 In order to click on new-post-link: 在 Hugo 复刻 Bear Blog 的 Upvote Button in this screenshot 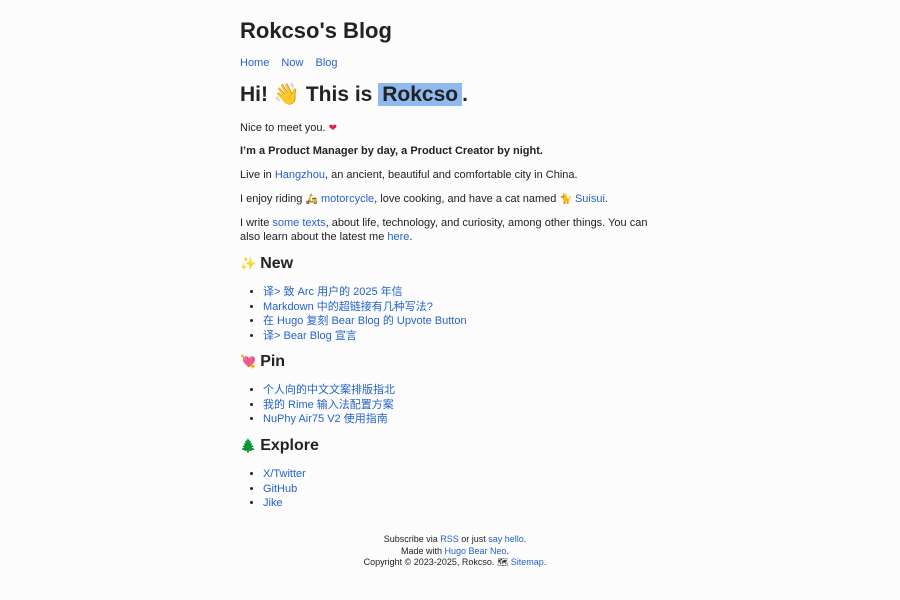, I will do `click(365, 321)`.